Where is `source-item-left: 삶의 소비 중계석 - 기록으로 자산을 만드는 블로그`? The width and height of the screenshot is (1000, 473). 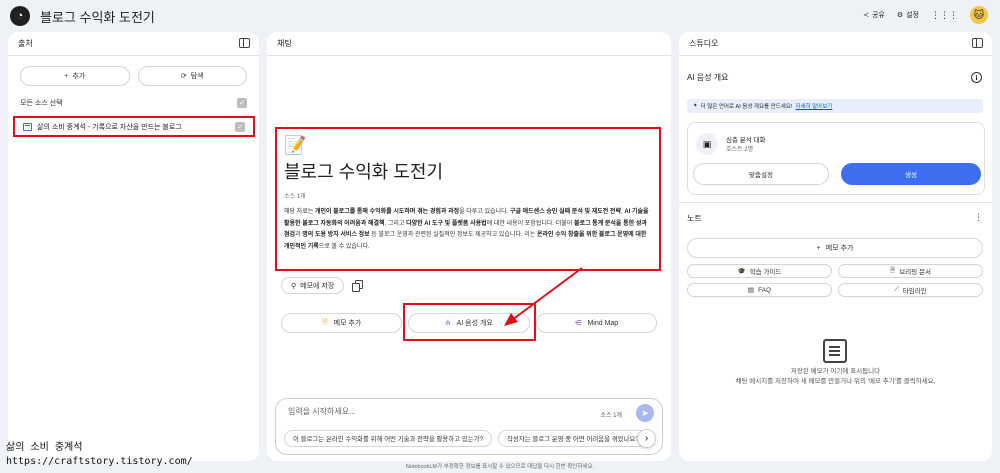
source-item-left: 삶의 소비 중계석 - 기록으로 자산을 만드는 블로그 is located at coordinates (102, 127).